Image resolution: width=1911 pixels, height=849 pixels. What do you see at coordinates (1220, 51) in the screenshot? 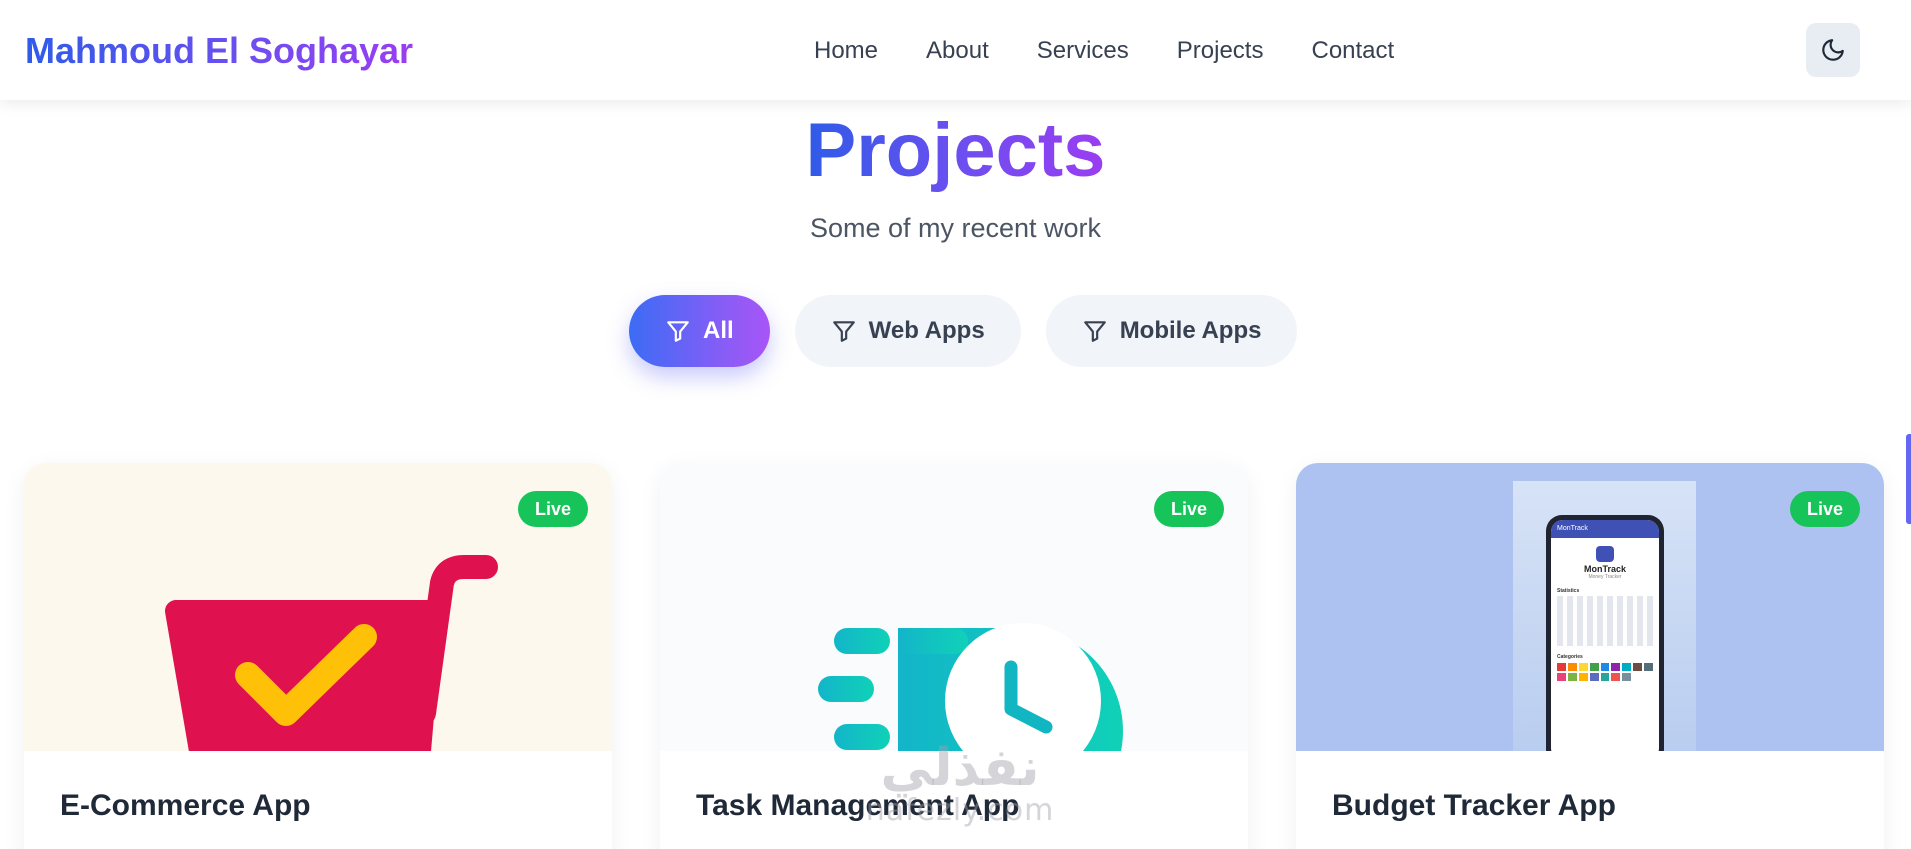
I see `nav-link-projects: Projects` at bounding box center [1220, 51].